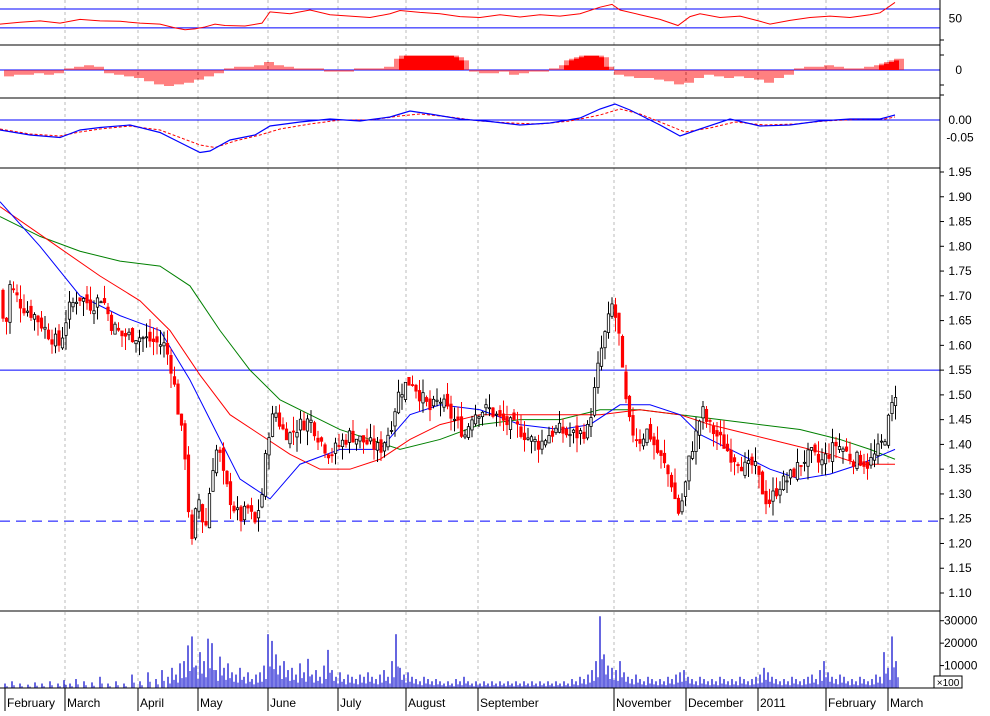 The height and width of the screenshot is (716, 990). Describe the element at coordinates (960, 321) in the screenshot. I see `price-tick-label: 1.65` at that location.